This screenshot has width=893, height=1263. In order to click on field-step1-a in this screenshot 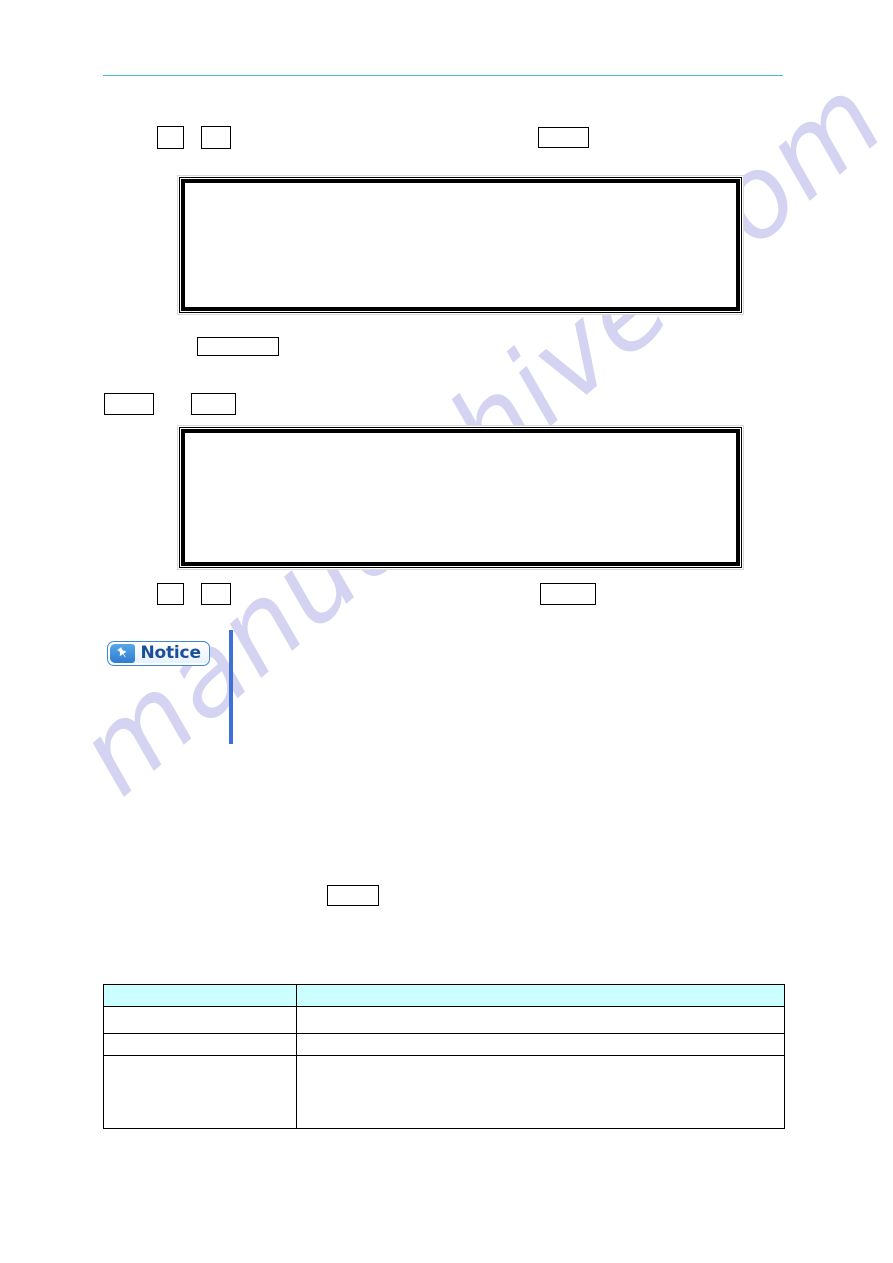, I will do `click(170, 137)`.